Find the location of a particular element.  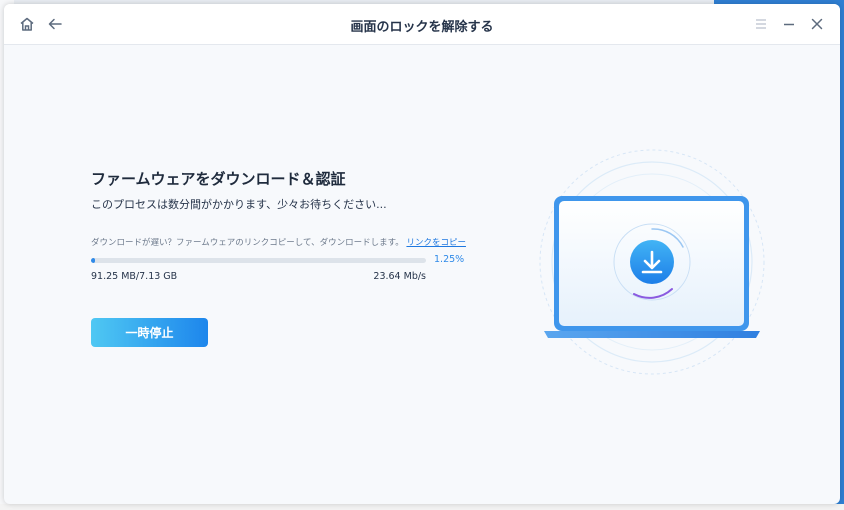

progress-percent: 1.25% is located at coordinates (449, 259).